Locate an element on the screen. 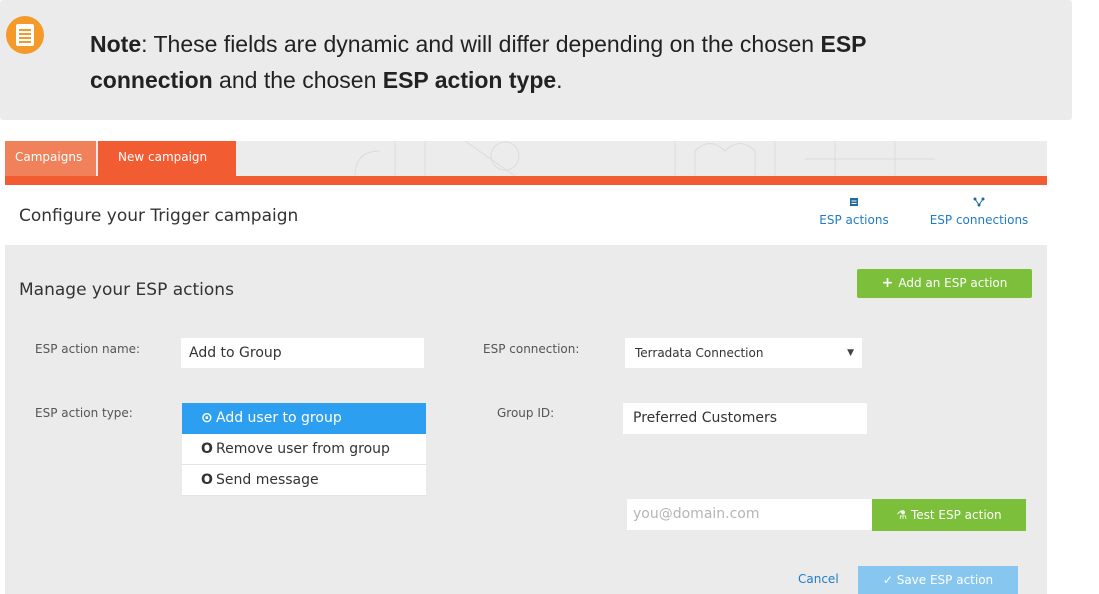  esp-connections-label: ESP connections is located at coordinates (979, 220).